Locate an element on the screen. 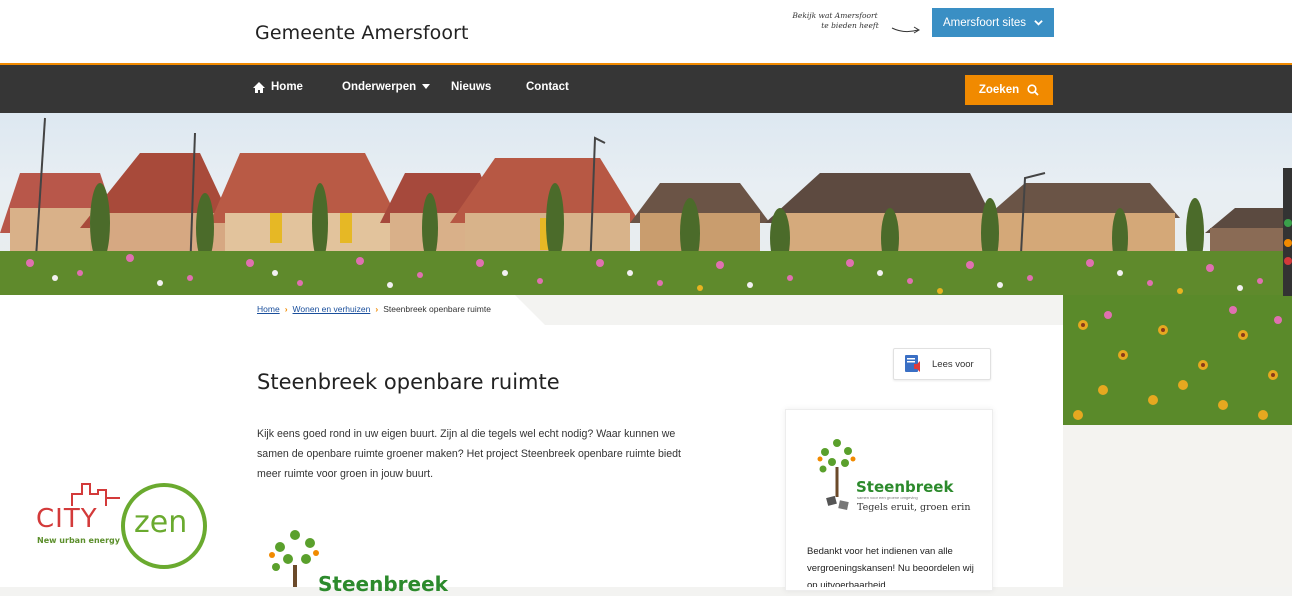 Image resolution: width=1292 pixels, height=596 pixels. breadcrumb-wonen: Wonen en verhuizen is located at coordinates (332, 309).